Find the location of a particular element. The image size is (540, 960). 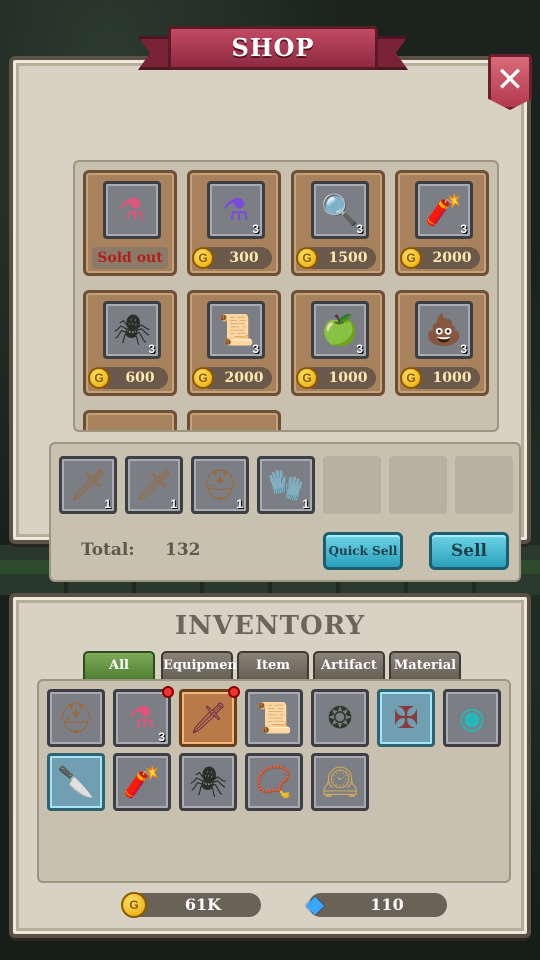

inventory-slot: 🧨 is located at coordinates (142, 782).